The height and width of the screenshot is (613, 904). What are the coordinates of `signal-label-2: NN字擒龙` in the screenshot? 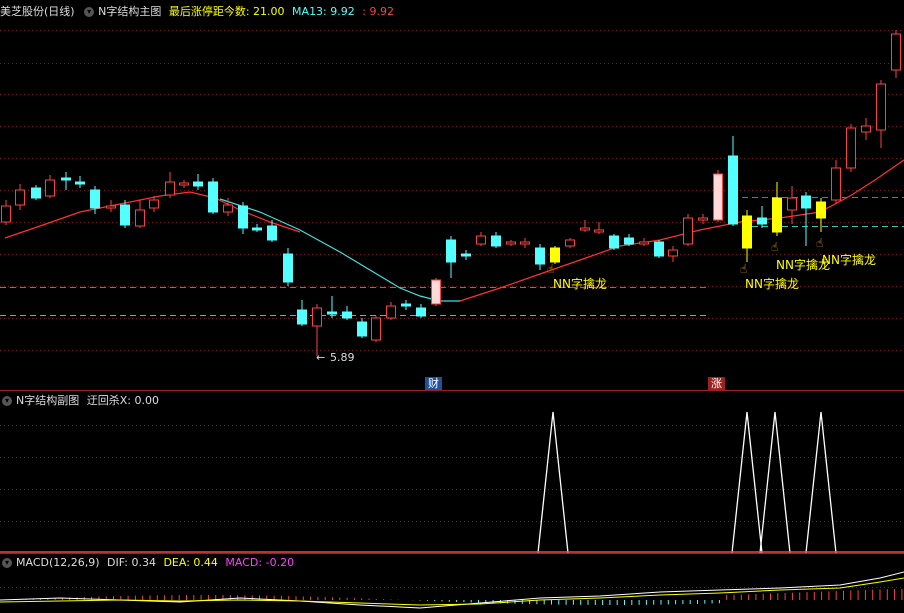 It's located at (772, 284).